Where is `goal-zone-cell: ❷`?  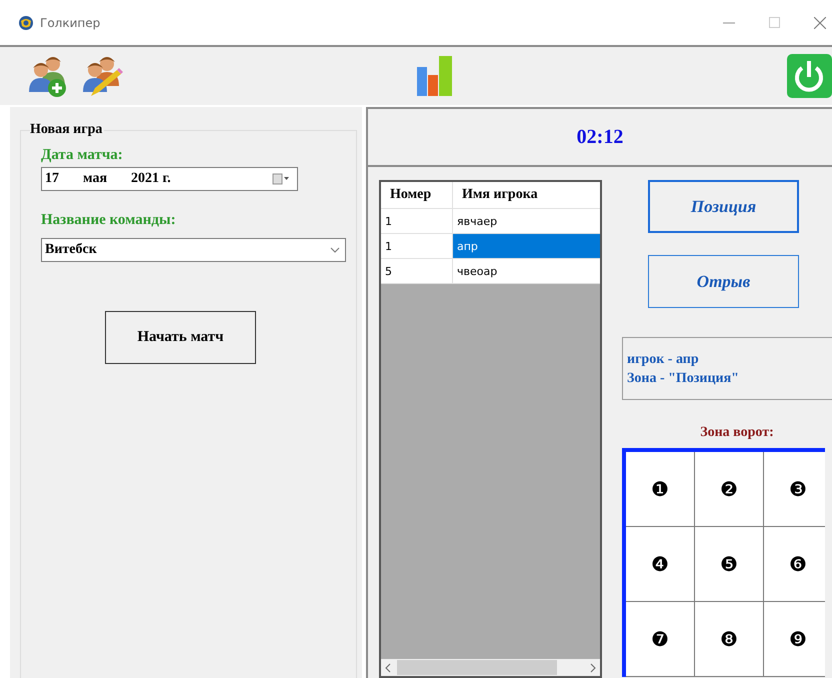 goal-zone-cell: ❷ is located at coordinates (729, 489).